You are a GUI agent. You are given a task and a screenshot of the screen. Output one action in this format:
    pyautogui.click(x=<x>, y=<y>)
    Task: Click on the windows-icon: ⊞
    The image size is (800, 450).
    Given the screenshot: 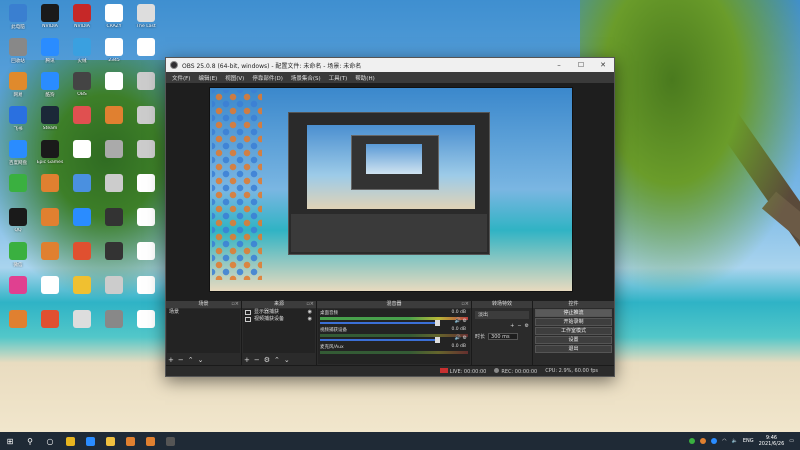 What is the action you would take?
    pyautogui.click(x=10, y=441)
    